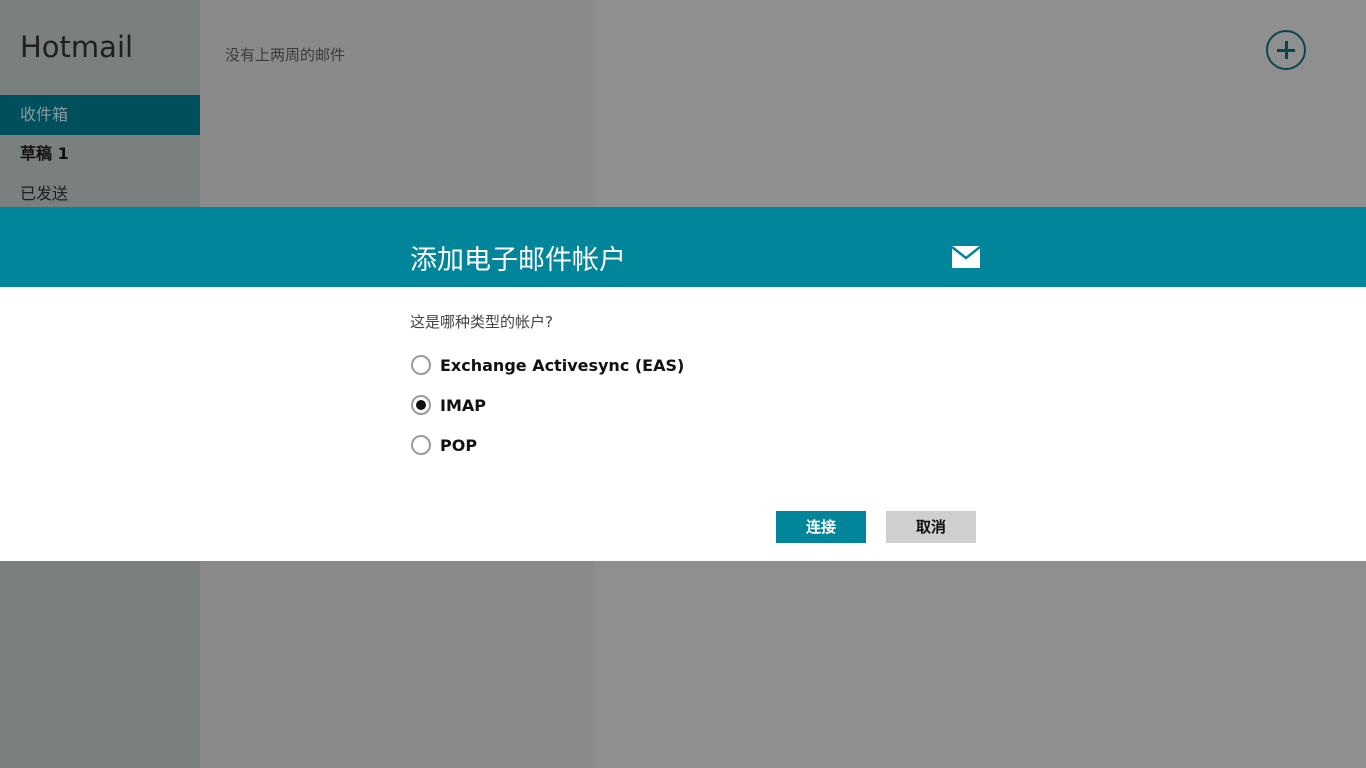 The width and height of the screenshot is (1366, 768). Describe the element at coordinates (1286, 50) in the screenshot. I see `add-icon` at that location.